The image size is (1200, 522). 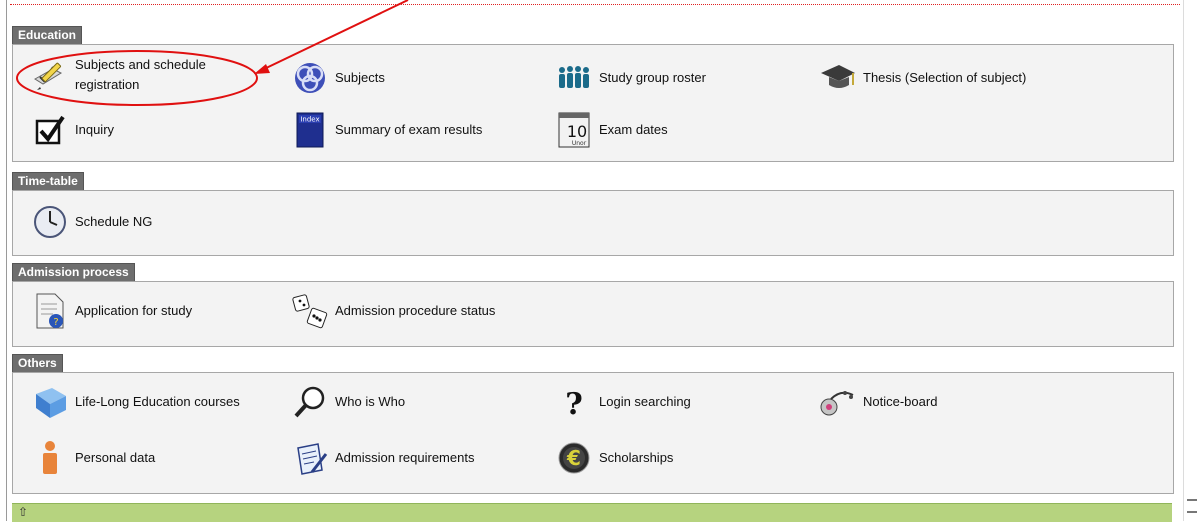 What do you see at coordinates (409, 129) in the screenshot?
I see `item-label: Summary of exam results` at bounding box center [409, 129].